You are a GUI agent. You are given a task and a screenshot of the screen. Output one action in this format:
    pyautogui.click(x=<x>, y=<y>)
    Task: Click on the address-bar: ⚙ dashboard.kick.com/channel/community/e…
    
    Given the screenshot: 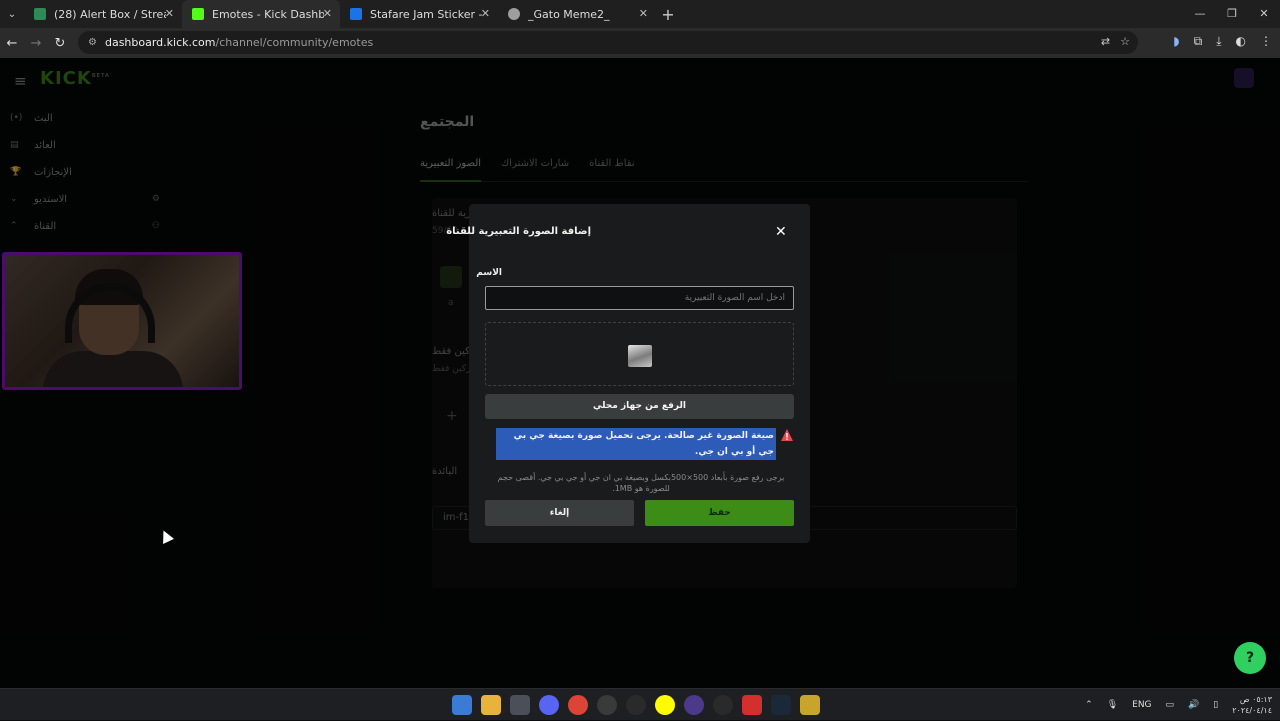 What is the action you would take?
    pyautogui.click(x=608, y=42)
    